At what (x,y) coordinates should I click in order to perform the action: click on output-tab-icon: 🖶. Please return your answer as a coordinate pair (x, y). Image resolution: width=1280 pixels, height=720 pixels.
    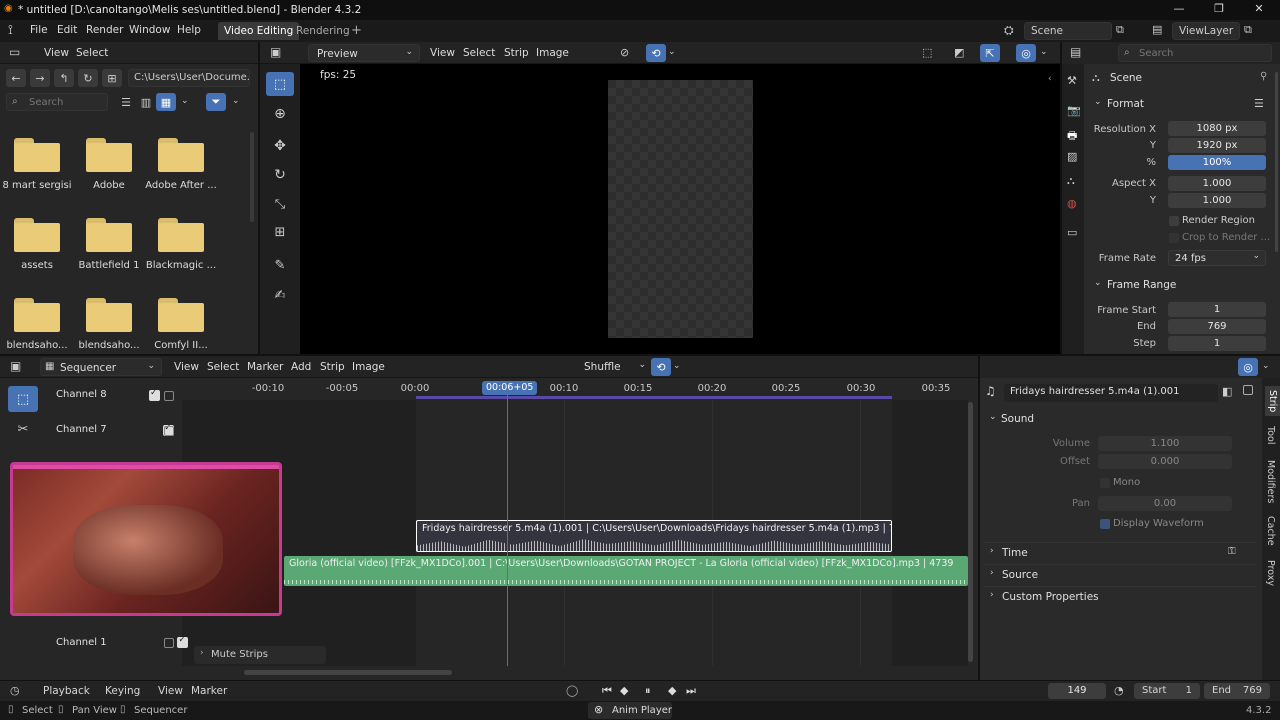
    Looking at the image, I should click on (1072, 136).